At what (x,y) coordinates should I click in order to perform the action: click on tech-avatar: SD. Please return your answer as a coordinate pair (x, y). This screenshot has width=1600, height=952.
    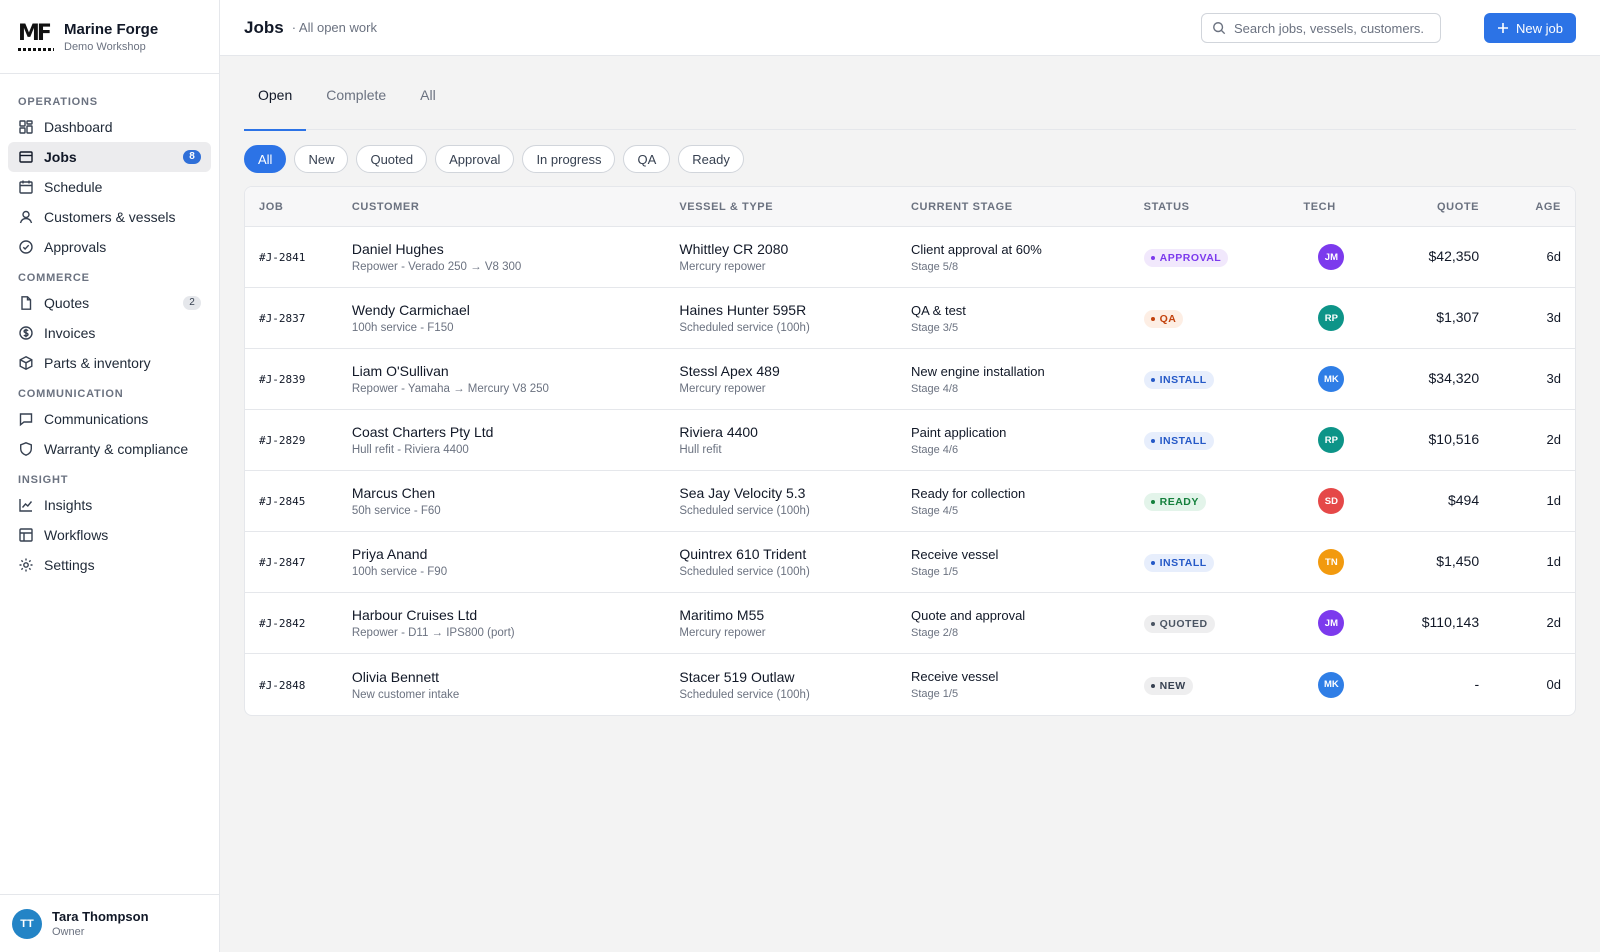
    Looking at the image, I should click on (1331, 501).